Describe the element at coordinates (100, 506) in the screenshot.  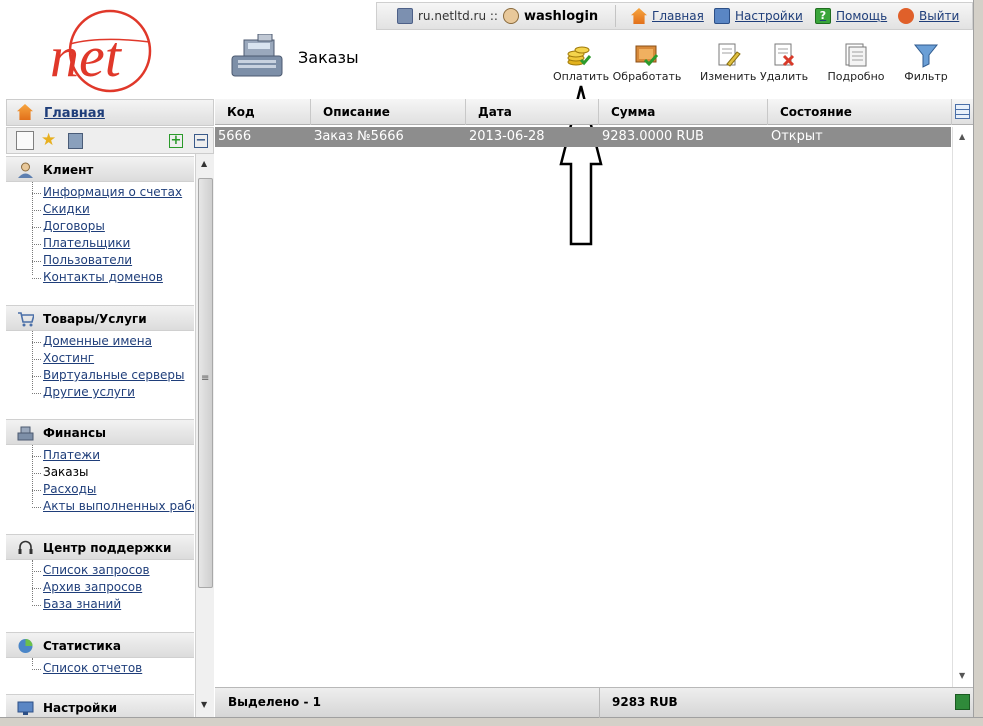
I see `sidebar-item-work-acts: Акты выполненных работ` at that location.